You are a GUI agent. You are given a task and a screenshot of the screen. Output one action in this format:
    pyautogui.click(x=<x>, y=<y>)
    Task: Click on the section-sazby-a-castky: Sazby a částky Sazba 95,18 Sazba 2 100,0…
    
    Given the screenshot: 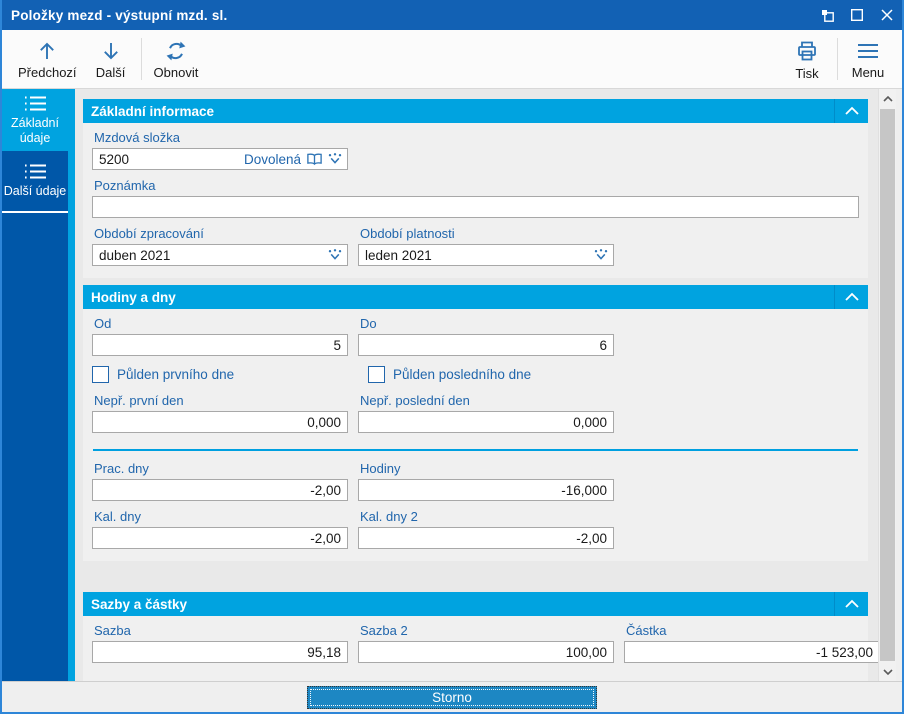 What is the action you would take?
    pyautogui.click(x=480, y=636)
    